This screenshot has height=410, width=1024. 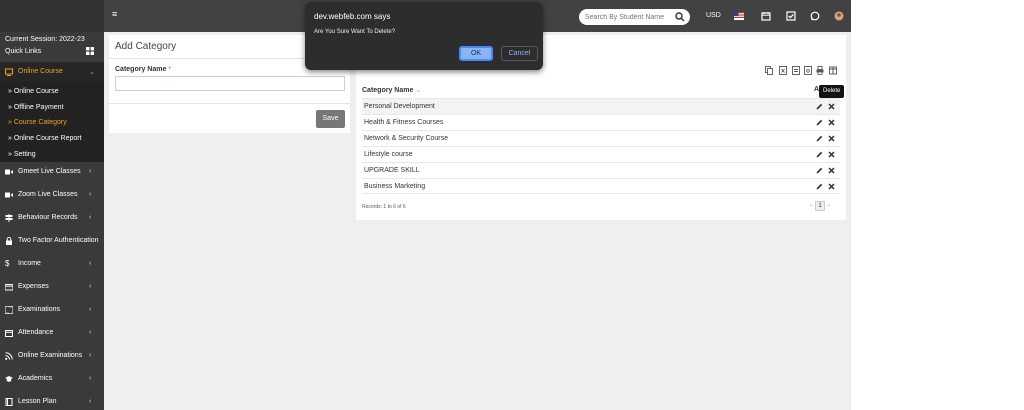 I want to click on sidebar-item-label: Attendance, so click(x=36, y=332).